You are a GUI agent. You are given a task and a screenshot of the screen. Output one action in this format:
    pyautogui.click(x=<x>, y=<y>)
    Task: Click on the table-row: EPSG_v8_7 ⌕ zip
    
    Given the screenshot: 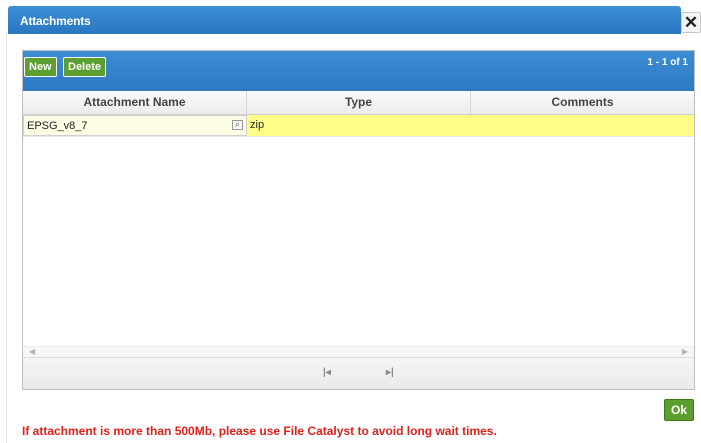 What is the action you would take?
    pyautogui.click(x=358, y=126)
    